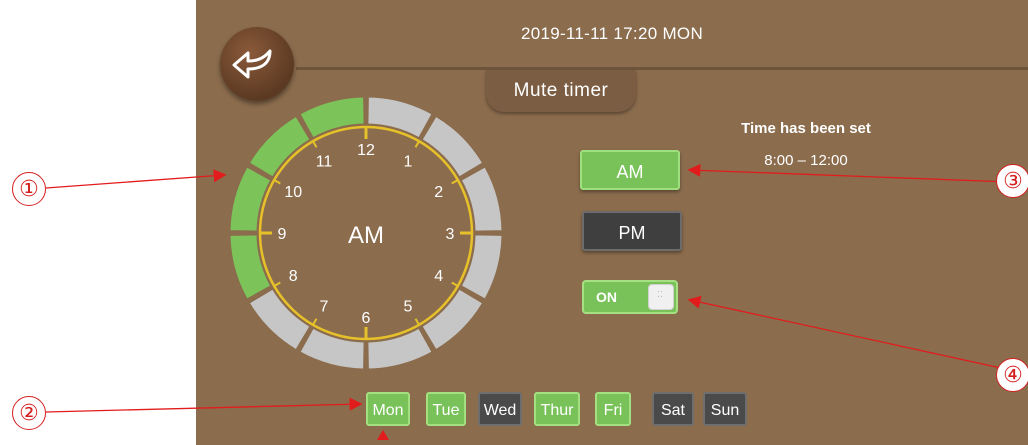  Describe the element at coordinates (29, 413) in the screenshot. I see `callout-marker-2: ②` at that location.